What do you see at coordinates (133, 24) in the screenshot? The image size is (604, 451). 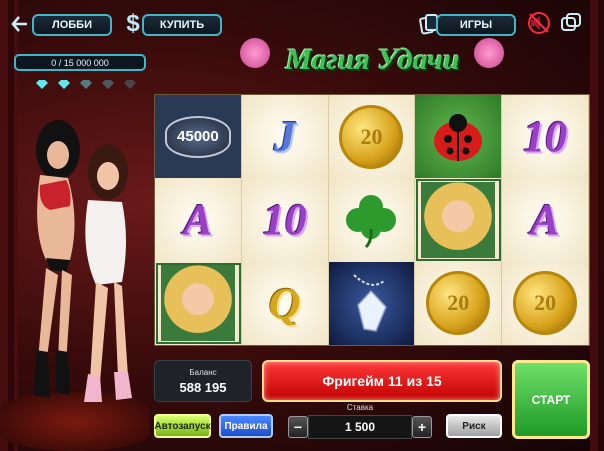 I see `dollar-icon: $` at bounding box center [133, 24].